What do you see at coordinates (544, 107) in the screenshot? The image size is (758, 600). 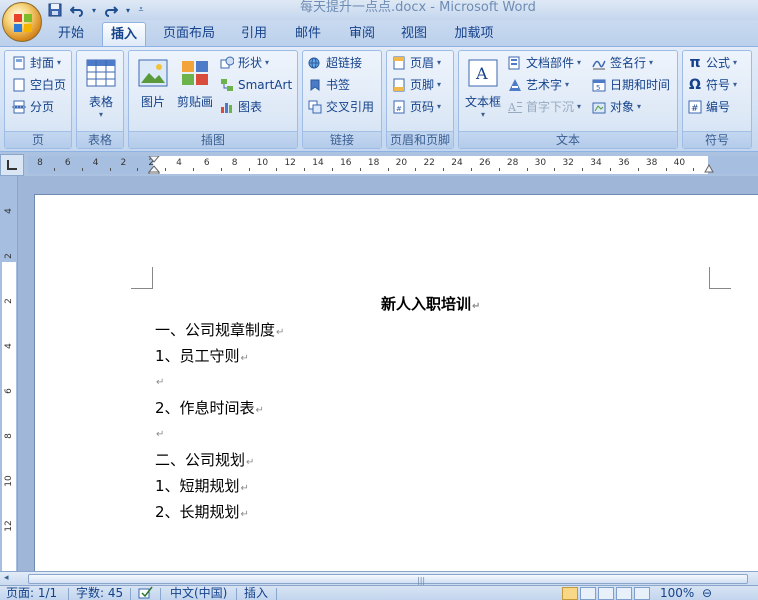 I see `drop-cap-button: A 首字下沉 ▾` at bounding box center [544, 107].